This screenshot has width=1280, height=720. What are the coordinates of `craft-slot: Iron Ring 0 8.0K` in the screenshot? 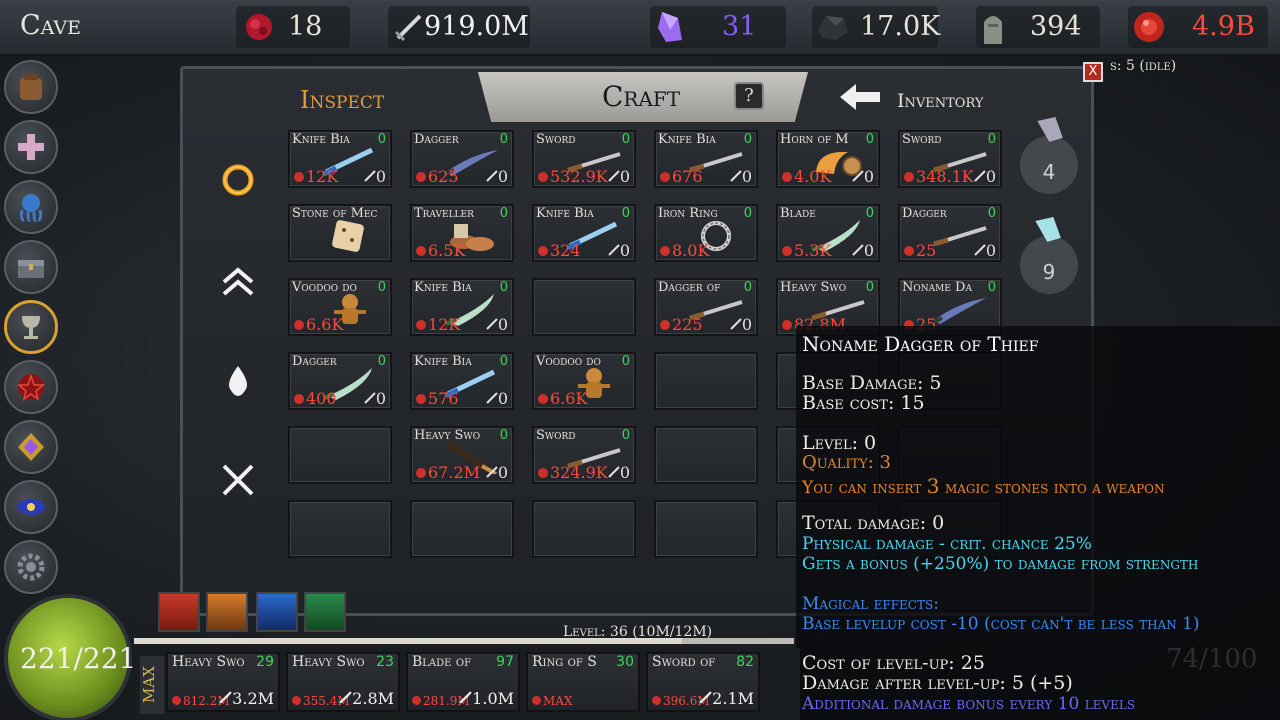 It's located at (706, 233).